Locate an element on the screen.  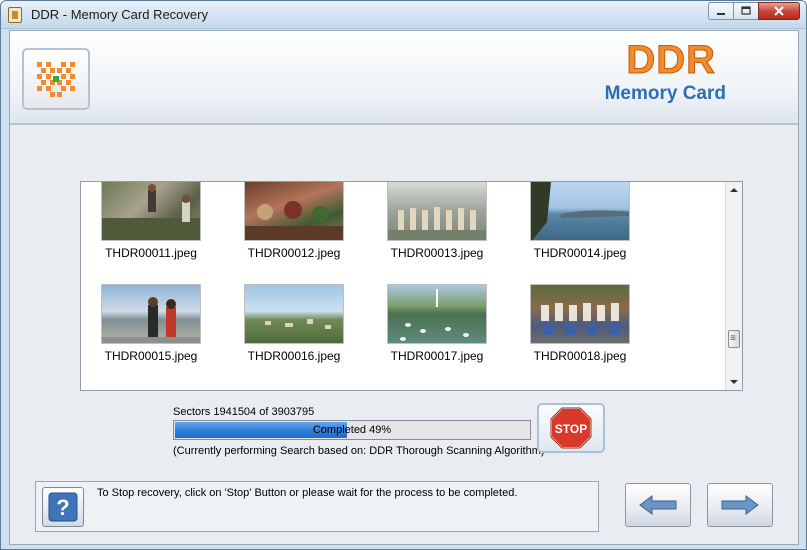
thumbnail-item: THDR00016.jpeg is located at coordinates (294, 323).